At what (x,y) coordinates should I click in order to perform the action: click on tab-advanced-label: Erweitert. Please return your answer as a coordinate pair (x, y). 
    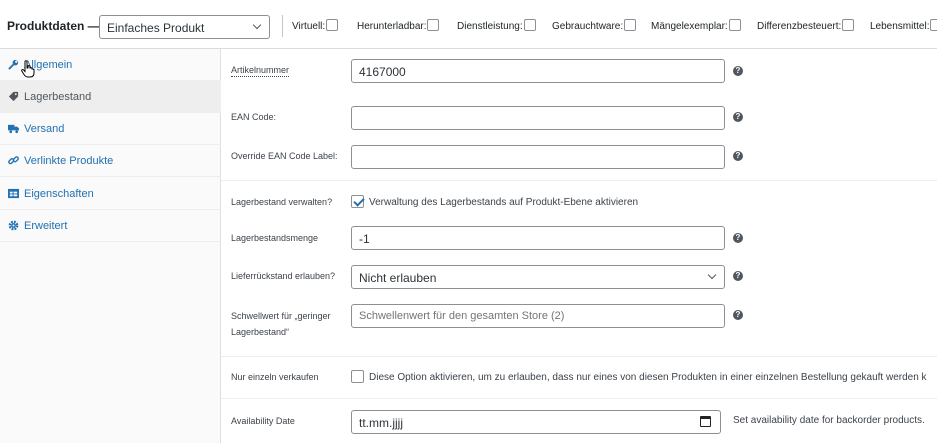
    Looking at the image, I should click on (46, 226).